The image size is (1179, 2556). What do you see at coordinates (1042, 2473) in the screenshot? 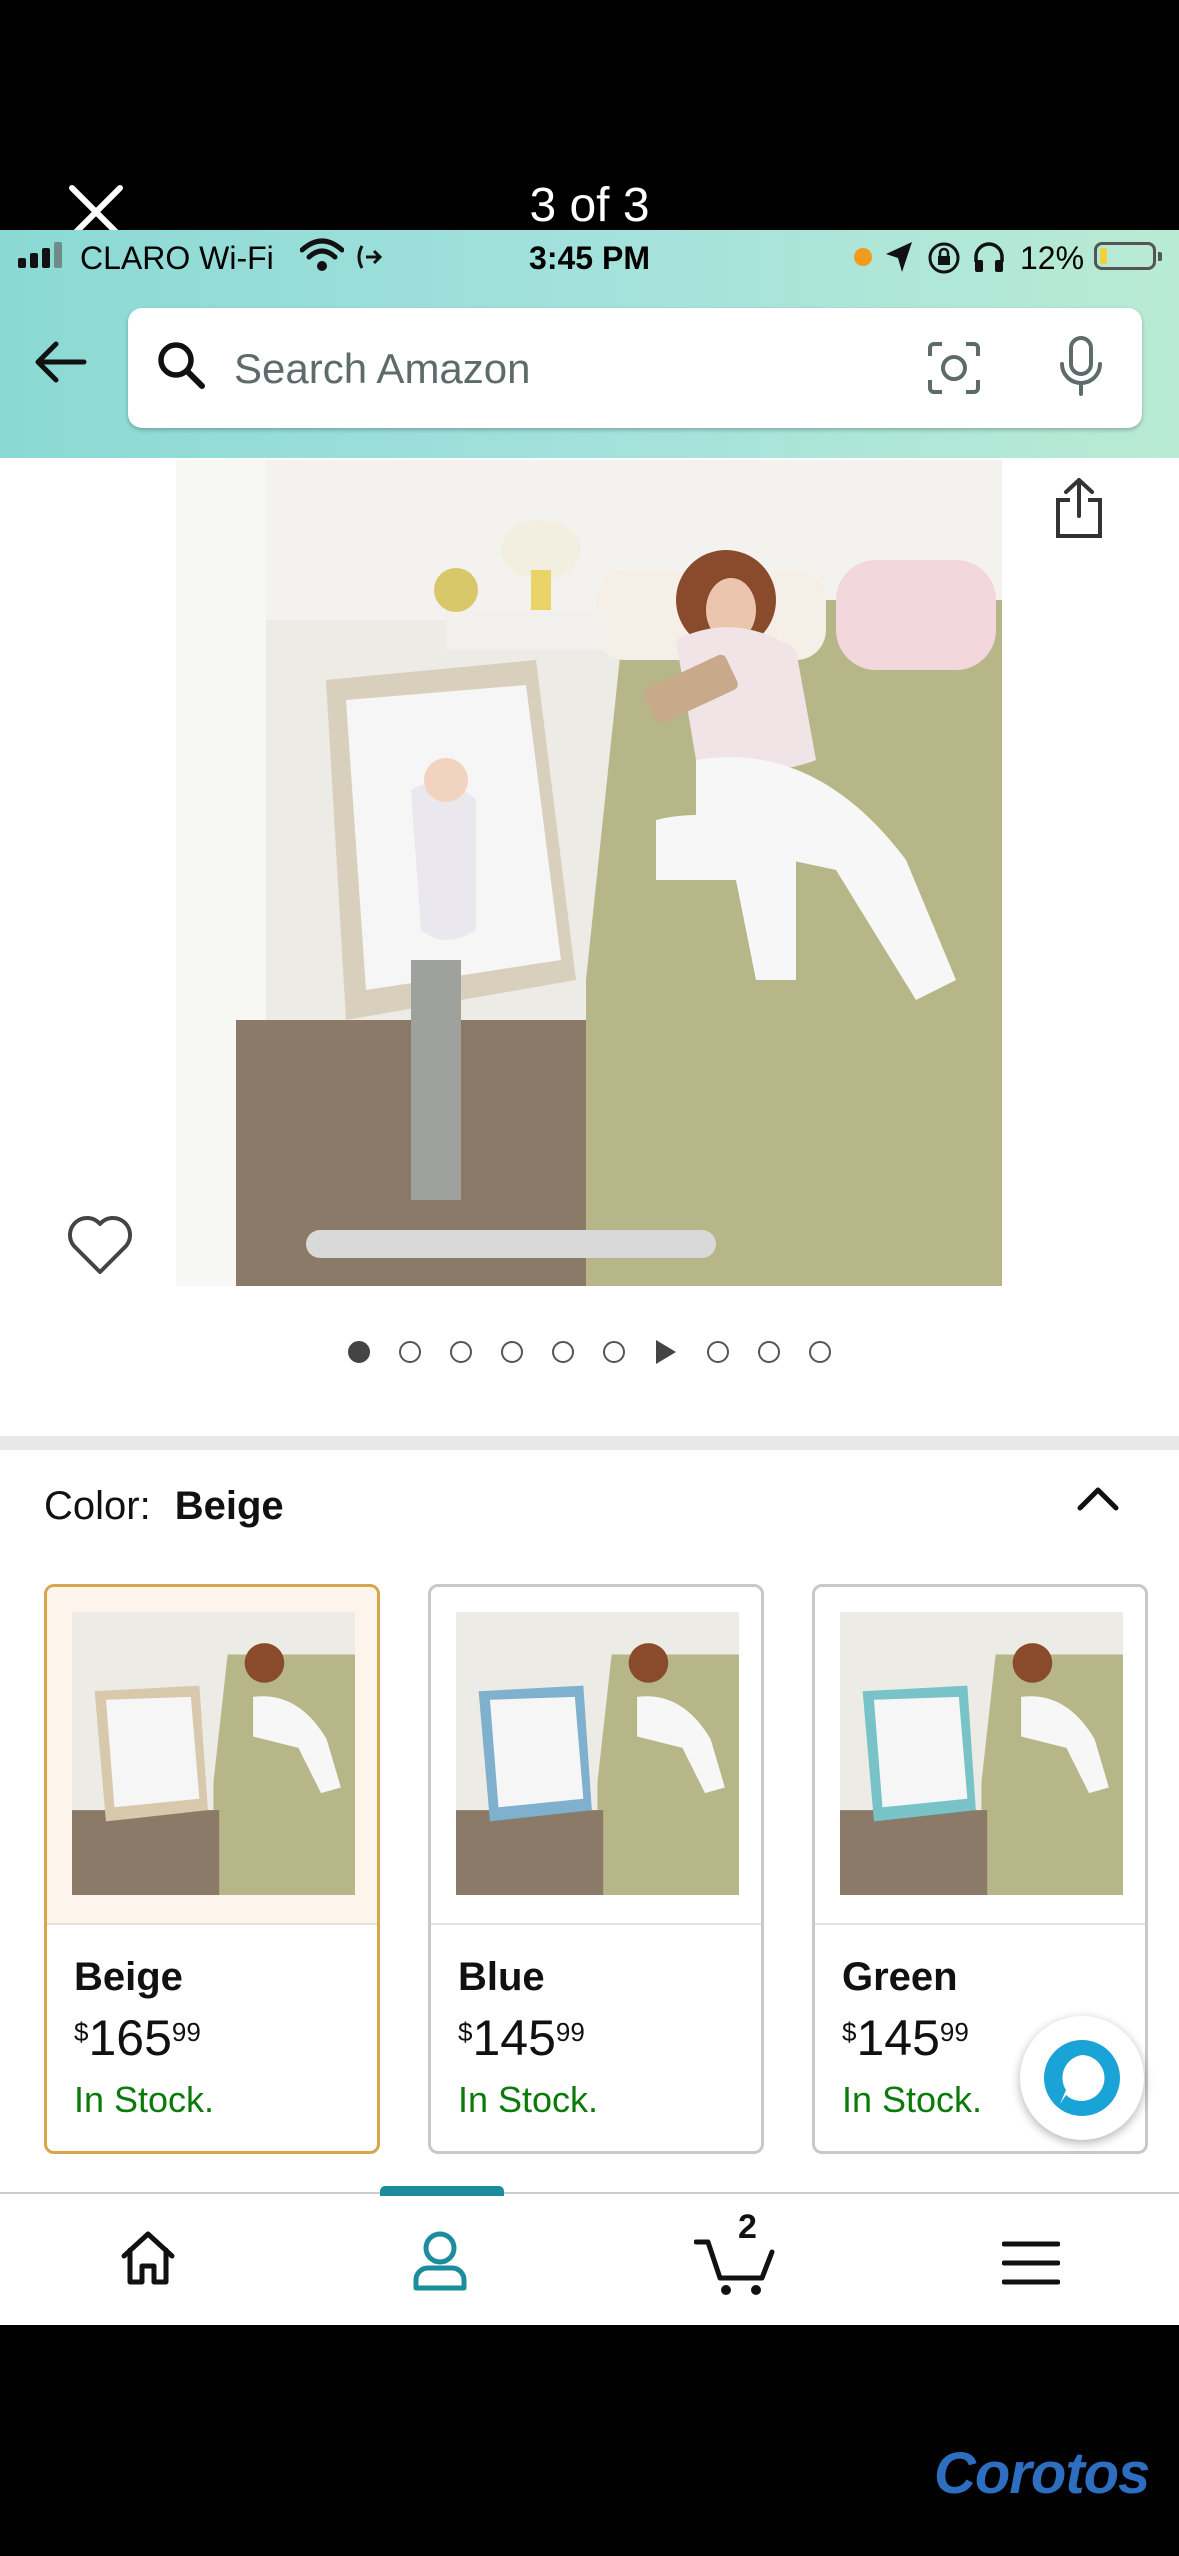
I see `corotos-watermark: Corotos` at bounding box center [1042, 2473].